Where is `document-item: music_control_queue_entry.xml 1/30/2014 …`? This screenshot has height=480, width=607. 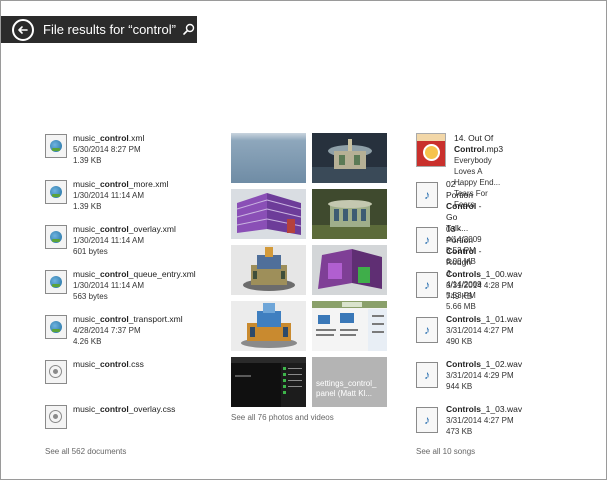
document-item: music_control_queue_entry.xml 1/30/2014 … is located at coordinates (120, 285).